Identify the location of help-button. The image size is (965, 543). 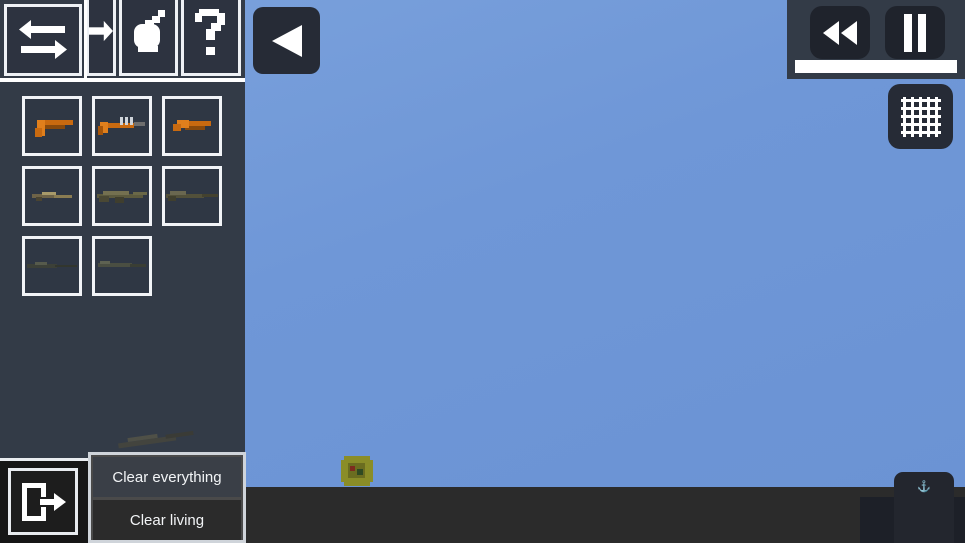
(211, 38).